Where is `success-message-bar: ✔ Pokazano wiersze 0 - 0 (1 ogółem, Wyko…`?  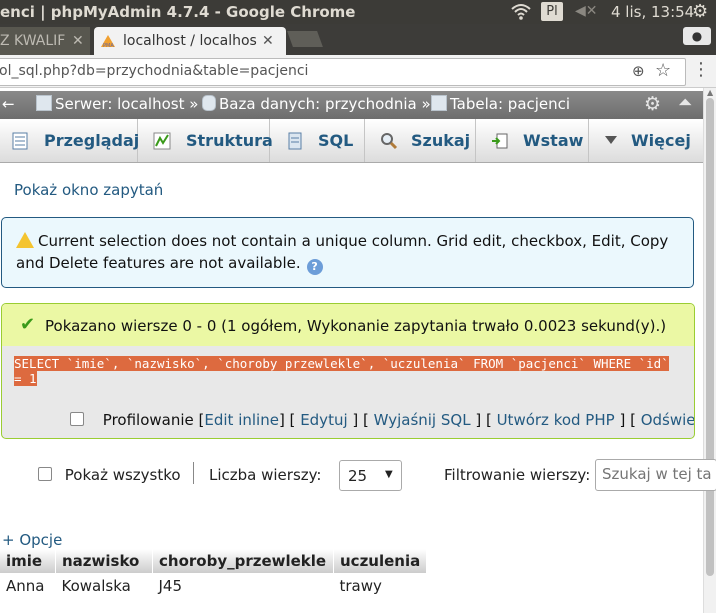 success-message-bar: ✔ Pokazano wiersze 0 - 0 (1 ogółem, Wyko… is located at coordinates (348, 325).